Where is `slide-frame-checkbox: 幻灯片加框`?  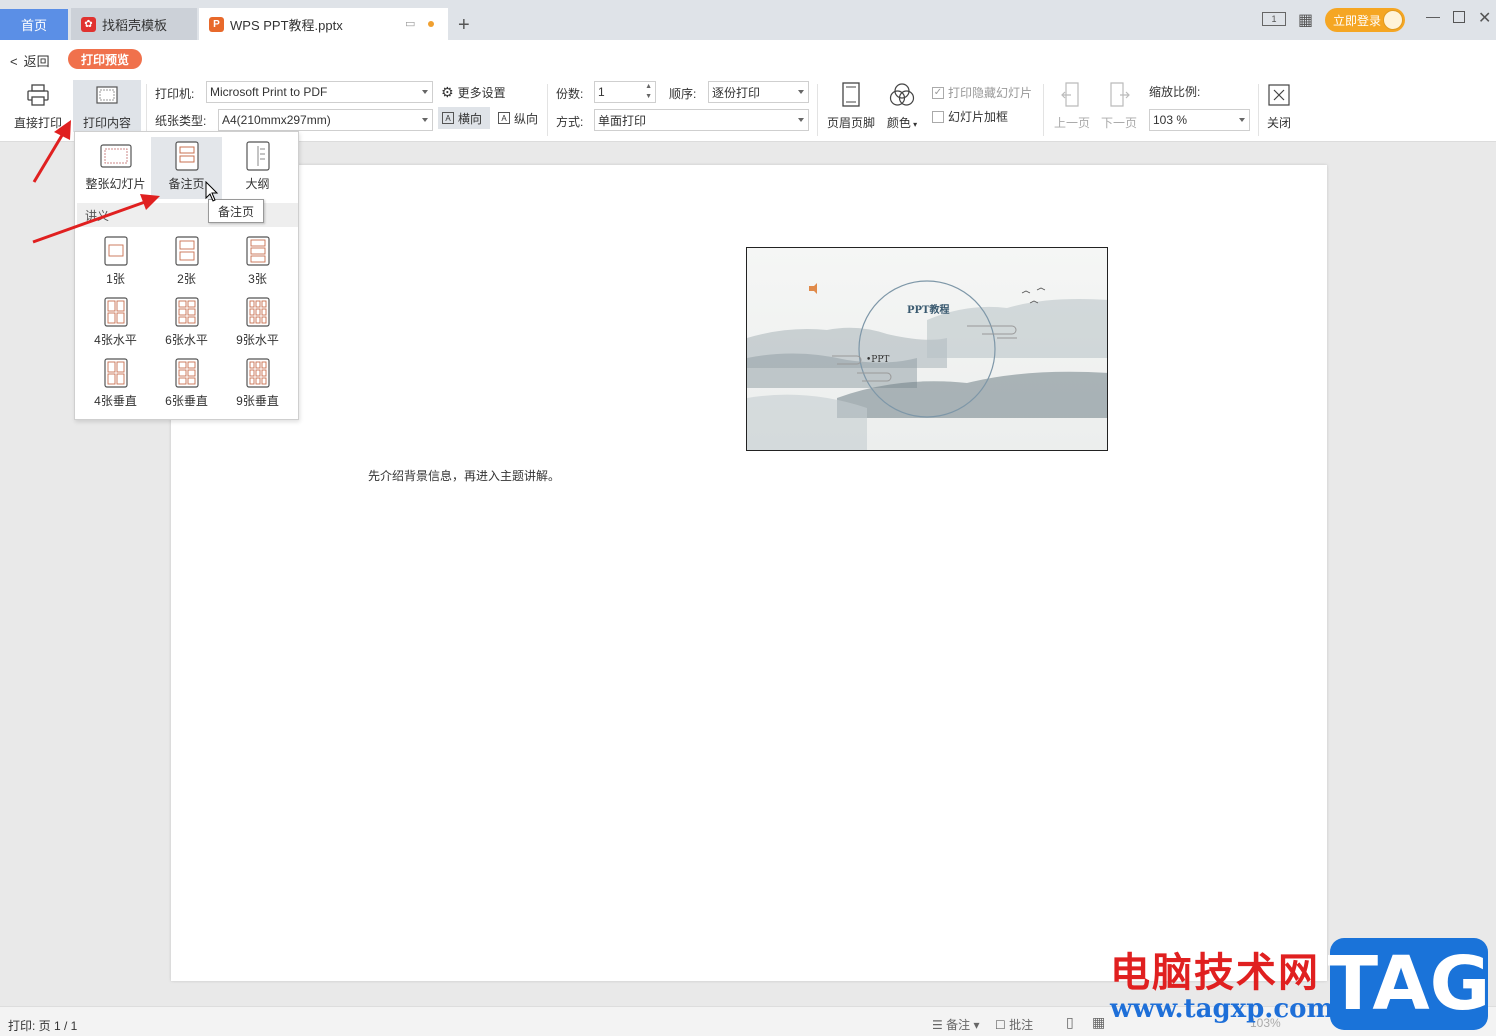
slide-frame-checkbox: 幻灯片加框 is located at coordinates (970, 116).